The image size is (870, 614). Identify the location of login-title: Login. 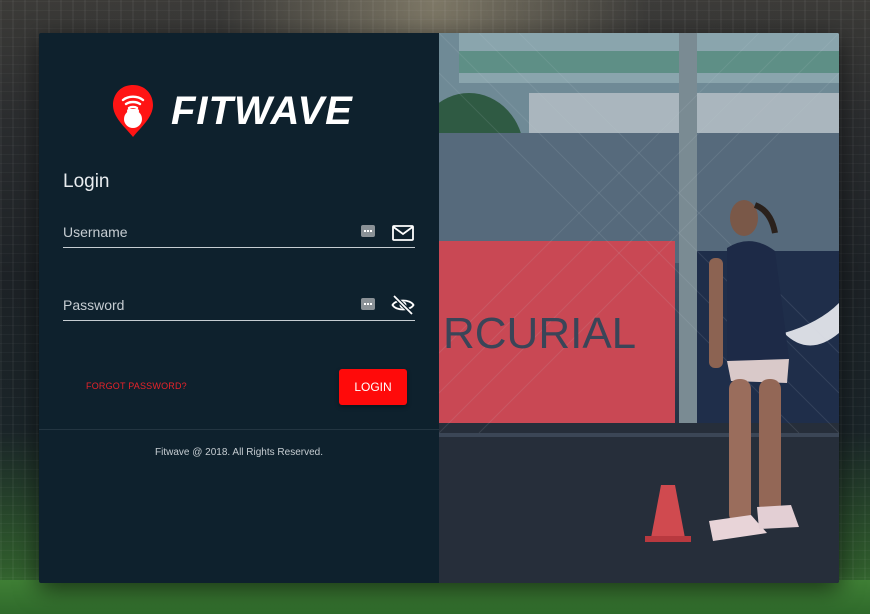
(86, 181).